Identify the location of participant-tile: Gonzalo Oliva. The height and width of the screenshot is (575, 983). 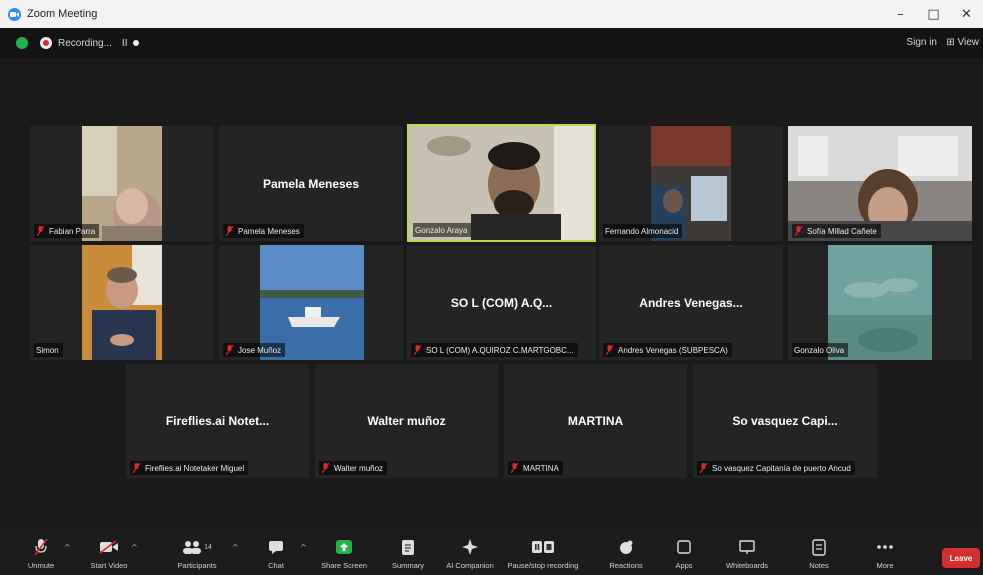
(880, 302).